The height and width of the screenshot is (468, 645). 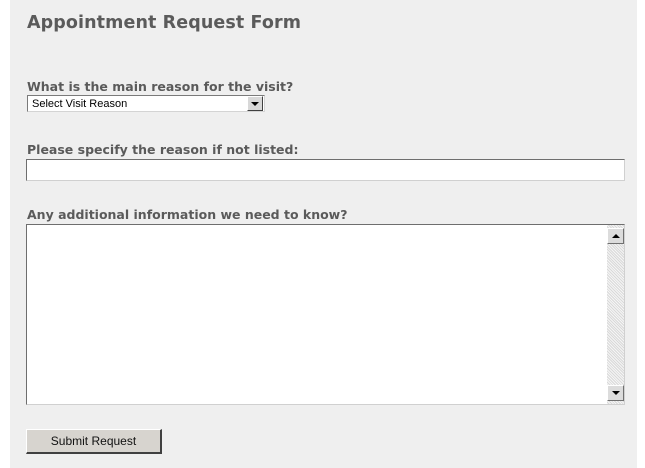 What do you see at coordinates (325, 170) in the screenshot?
I see `specify-reason-input` at bounding box center [325, 170].